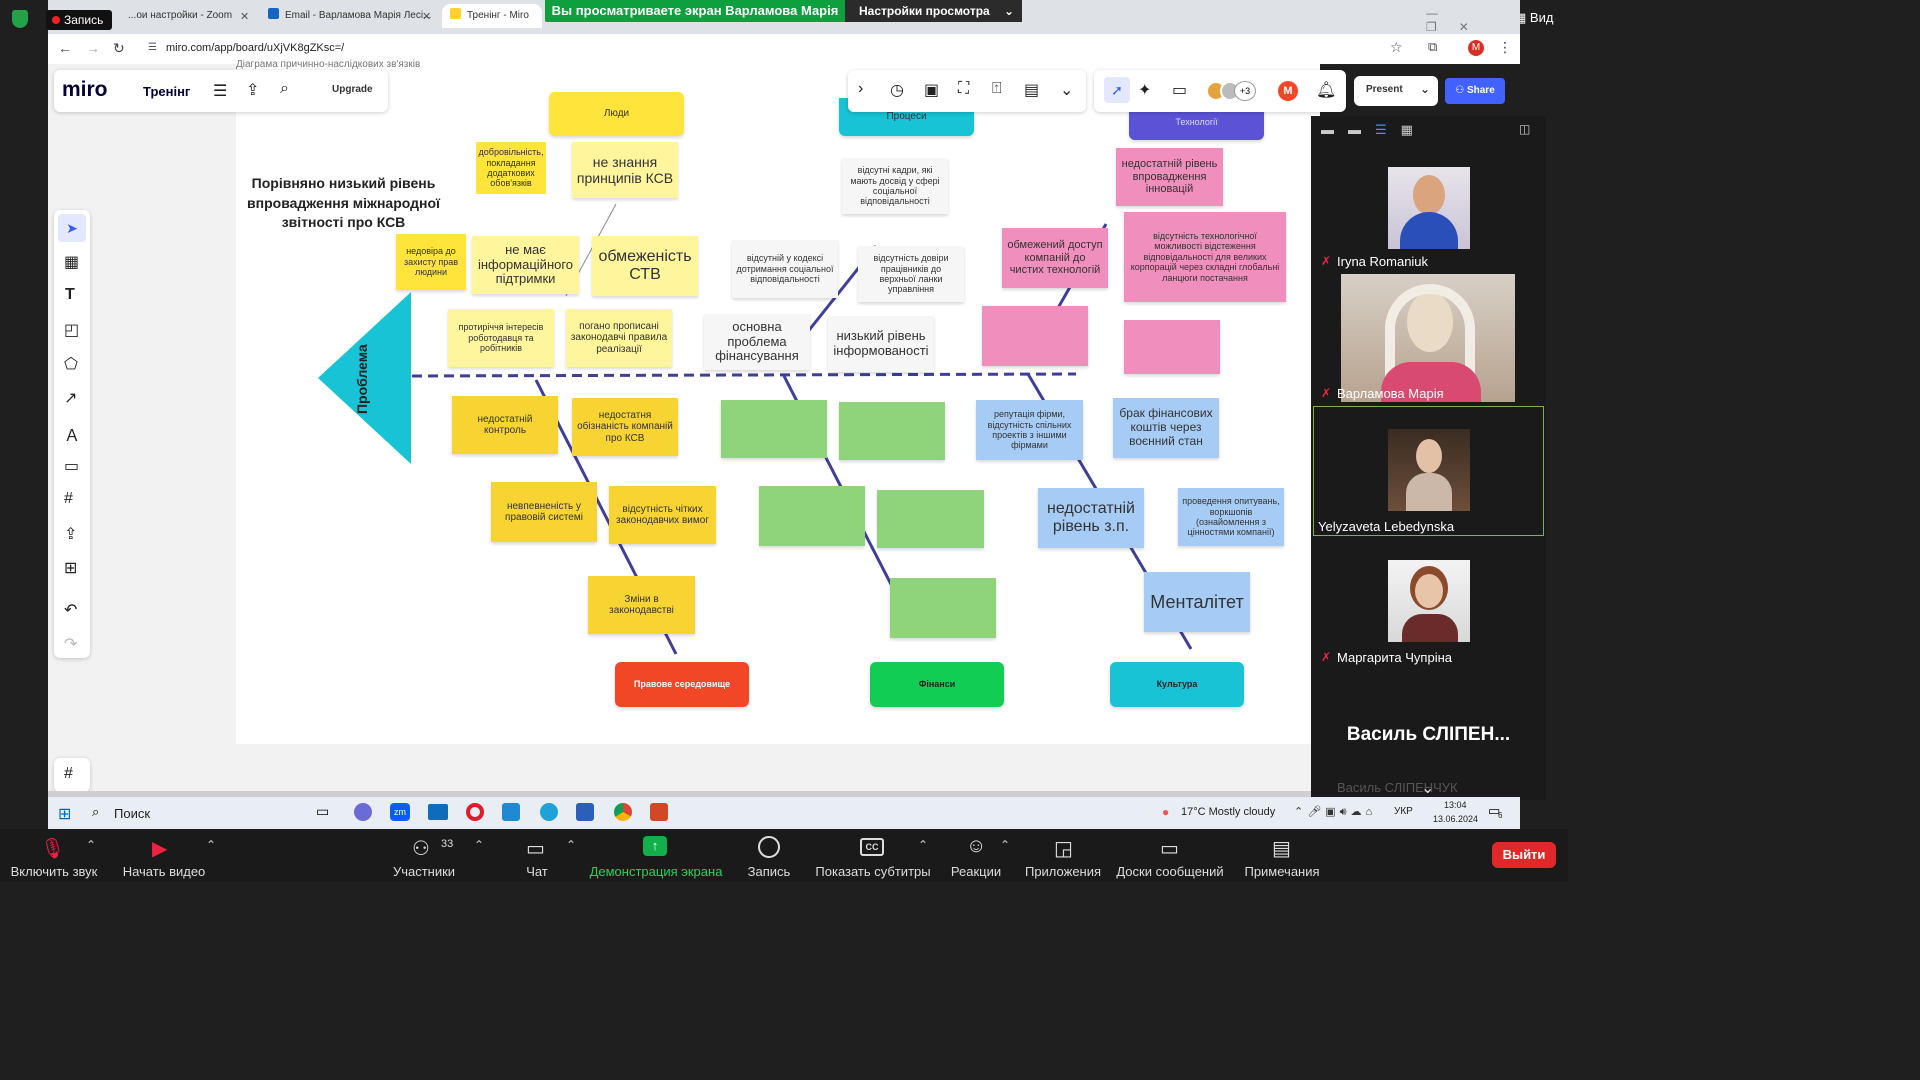 The width and height of the screenshot is (1920, 1080). What do you see at coordinates (68, 499) in the screenshot?
I see `frame-icon: #` at bounding box center [68, 499].